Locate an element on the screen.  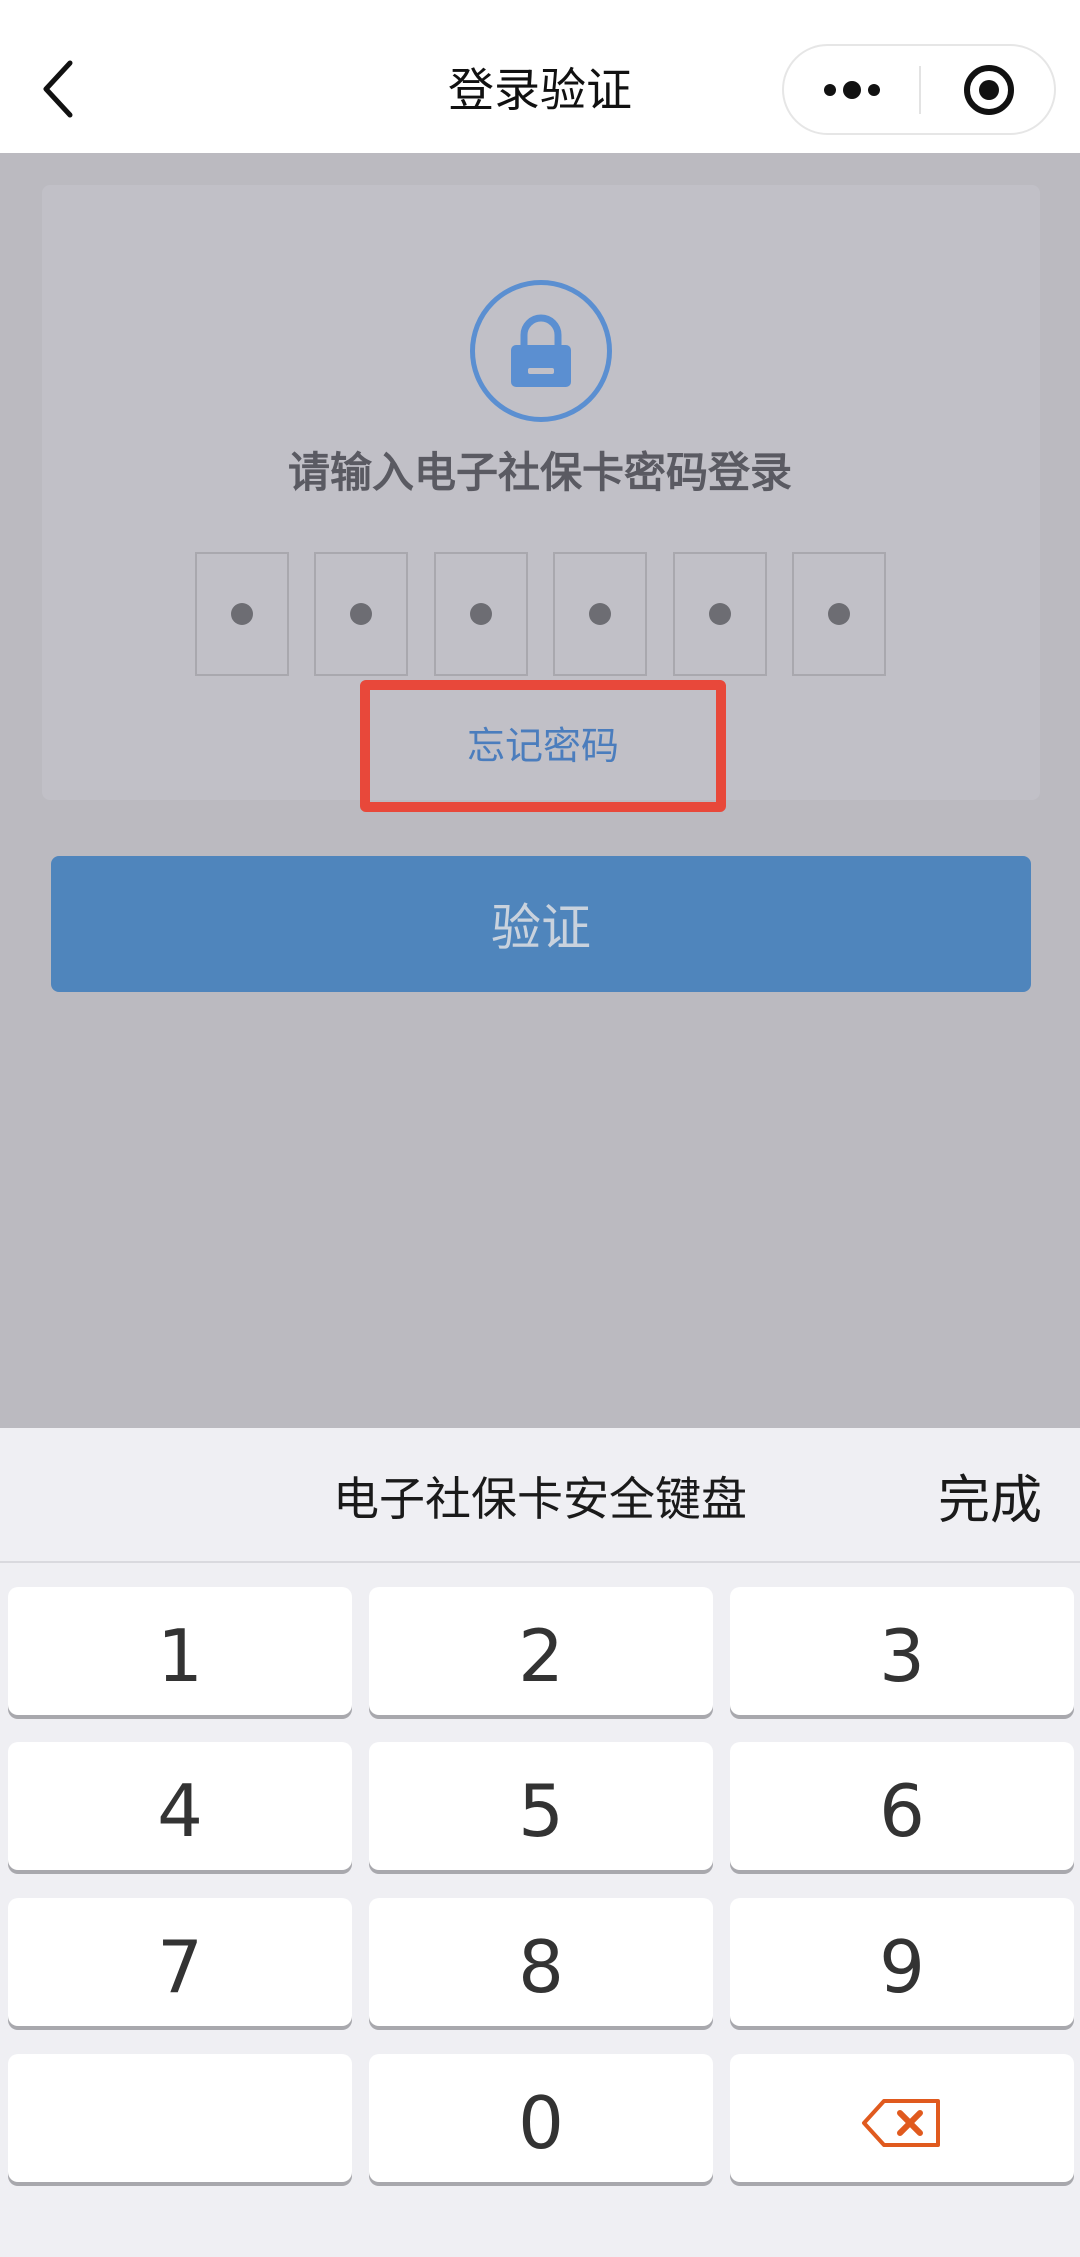
lock-icon is located at coordinates (541, 350).